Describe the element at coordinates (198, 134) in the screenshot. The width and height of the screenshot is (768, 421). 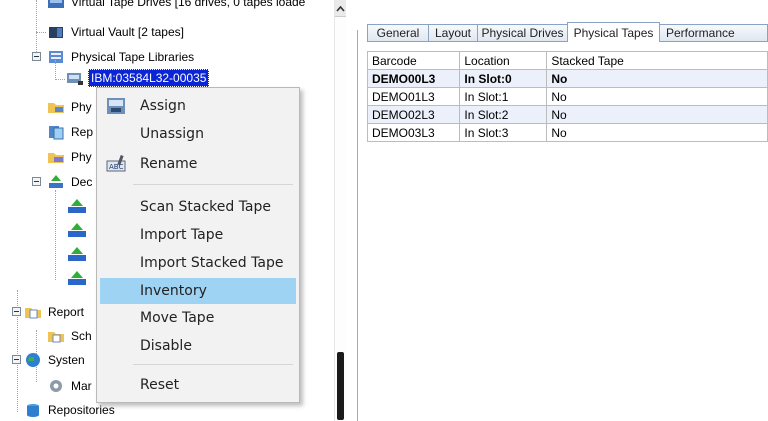
I see `menu-item-unassign: Unassign` at that location.